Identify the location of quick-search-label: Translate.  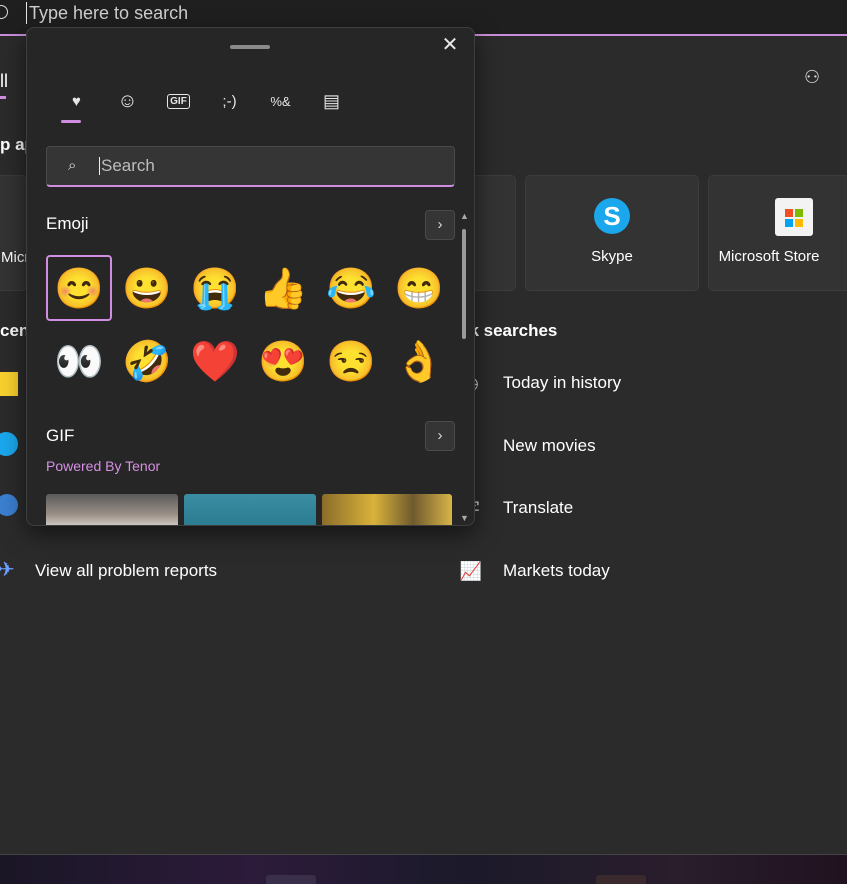
(538, 507).